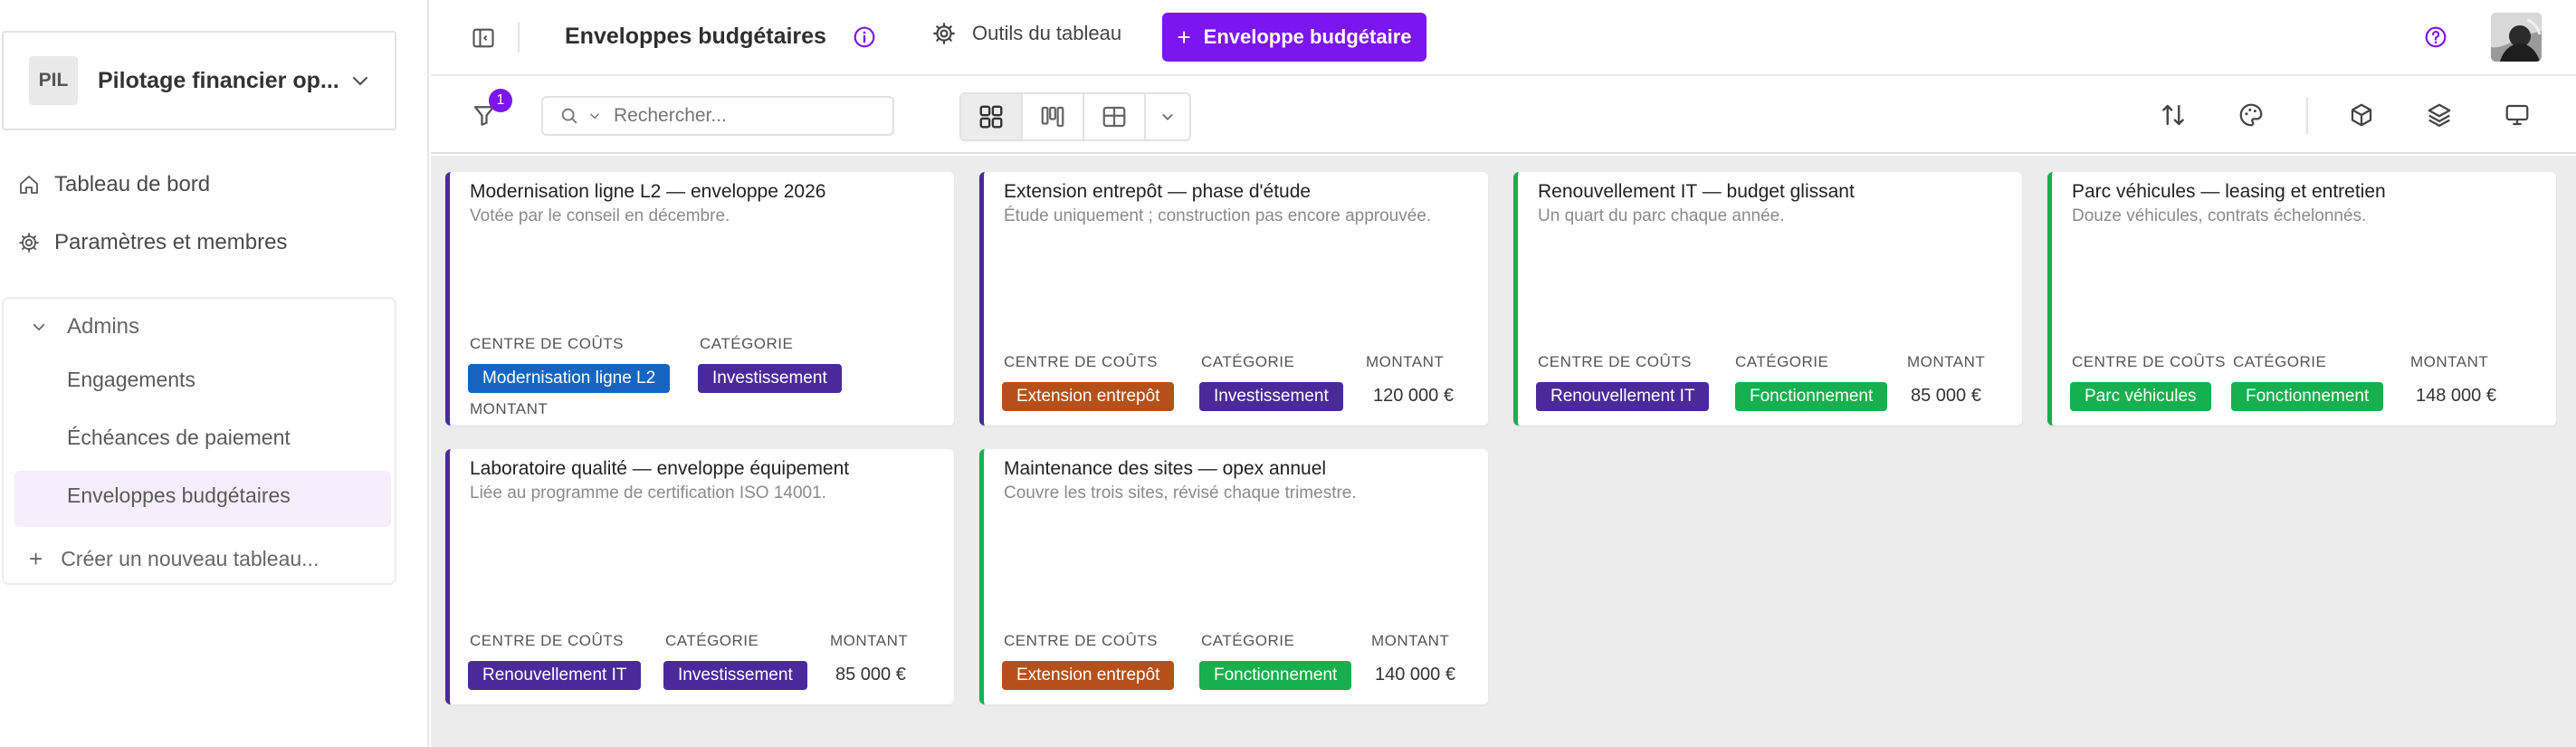  I want to click on board-tools-label: Outils du tableau, so click(1047, 33).